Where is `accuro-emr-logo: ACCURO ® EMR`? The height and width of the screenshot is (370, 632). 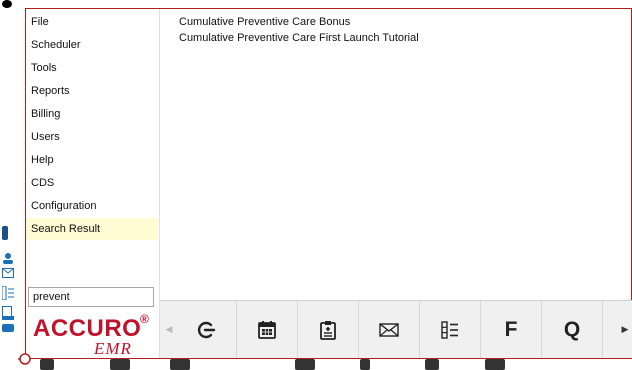
accuro-emr-logo: ACCURO ® EMR is located at coordinates (93, 335).